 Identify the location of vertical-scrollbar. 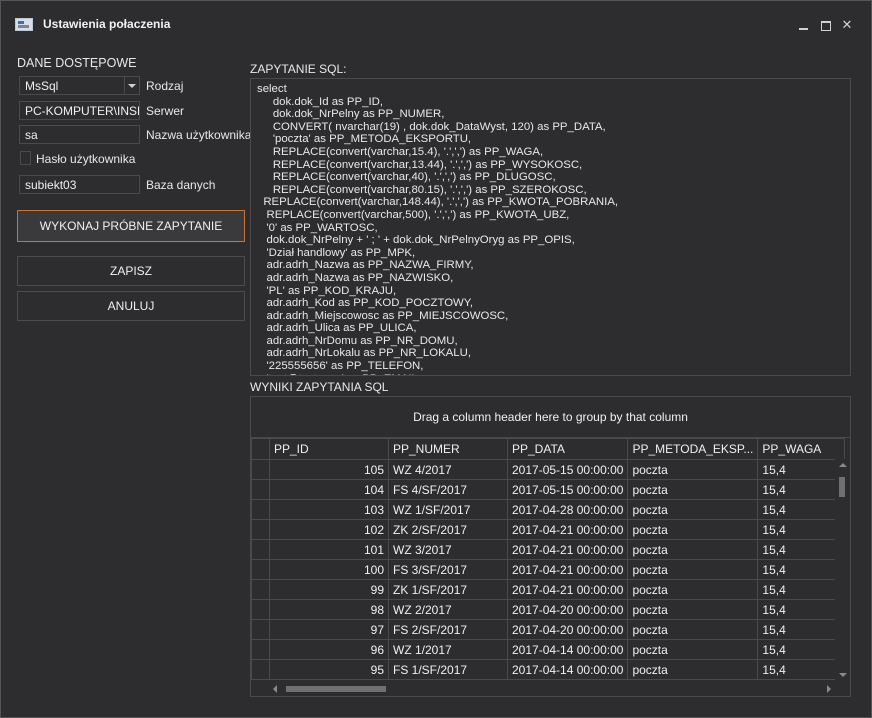
(842, 570).